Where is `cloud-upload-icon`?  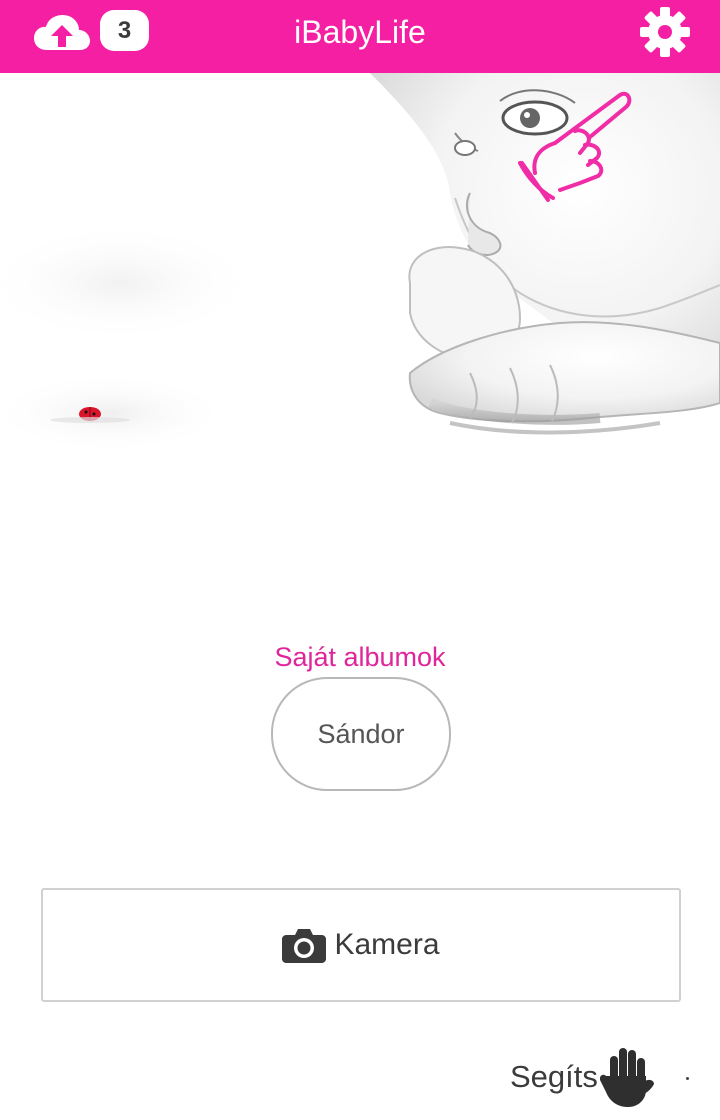 cloud-upload-icon is located at coordinates (62, 32).